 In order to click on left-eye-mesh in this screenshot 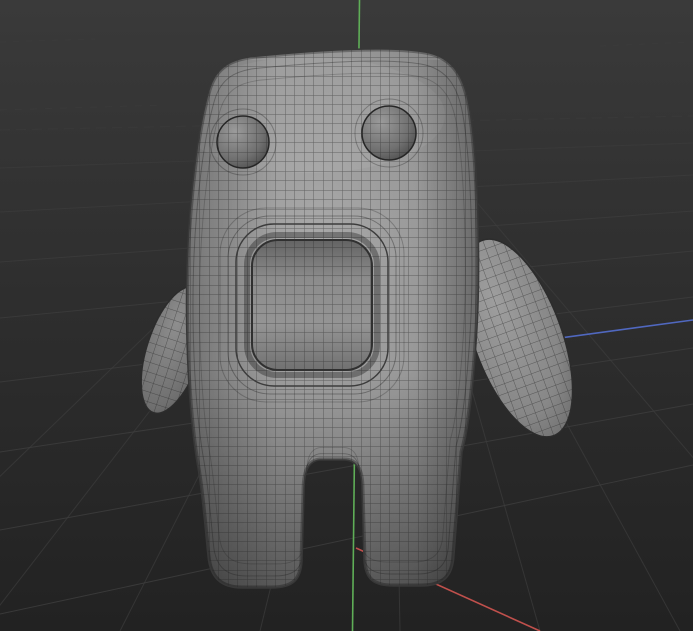, I will do `click(243, 142)`.